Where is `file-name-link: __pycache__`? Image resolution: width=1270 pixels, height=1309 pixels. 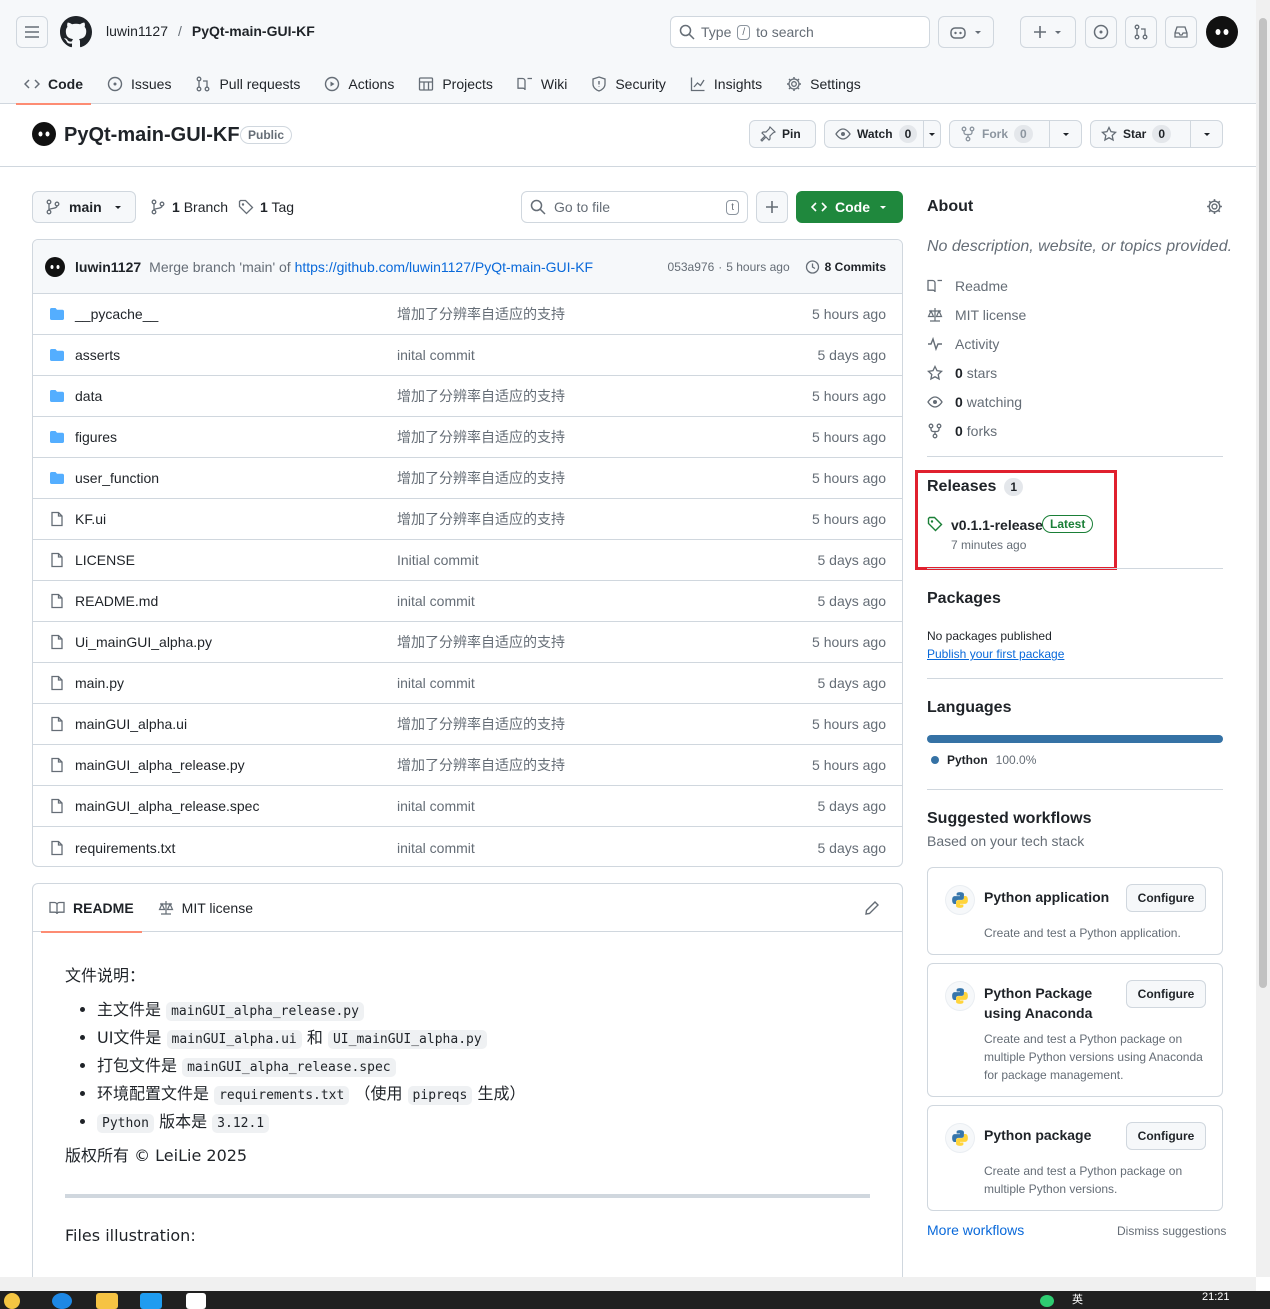 file-name-link: __pycache__ is located at coordinates (236, 314).